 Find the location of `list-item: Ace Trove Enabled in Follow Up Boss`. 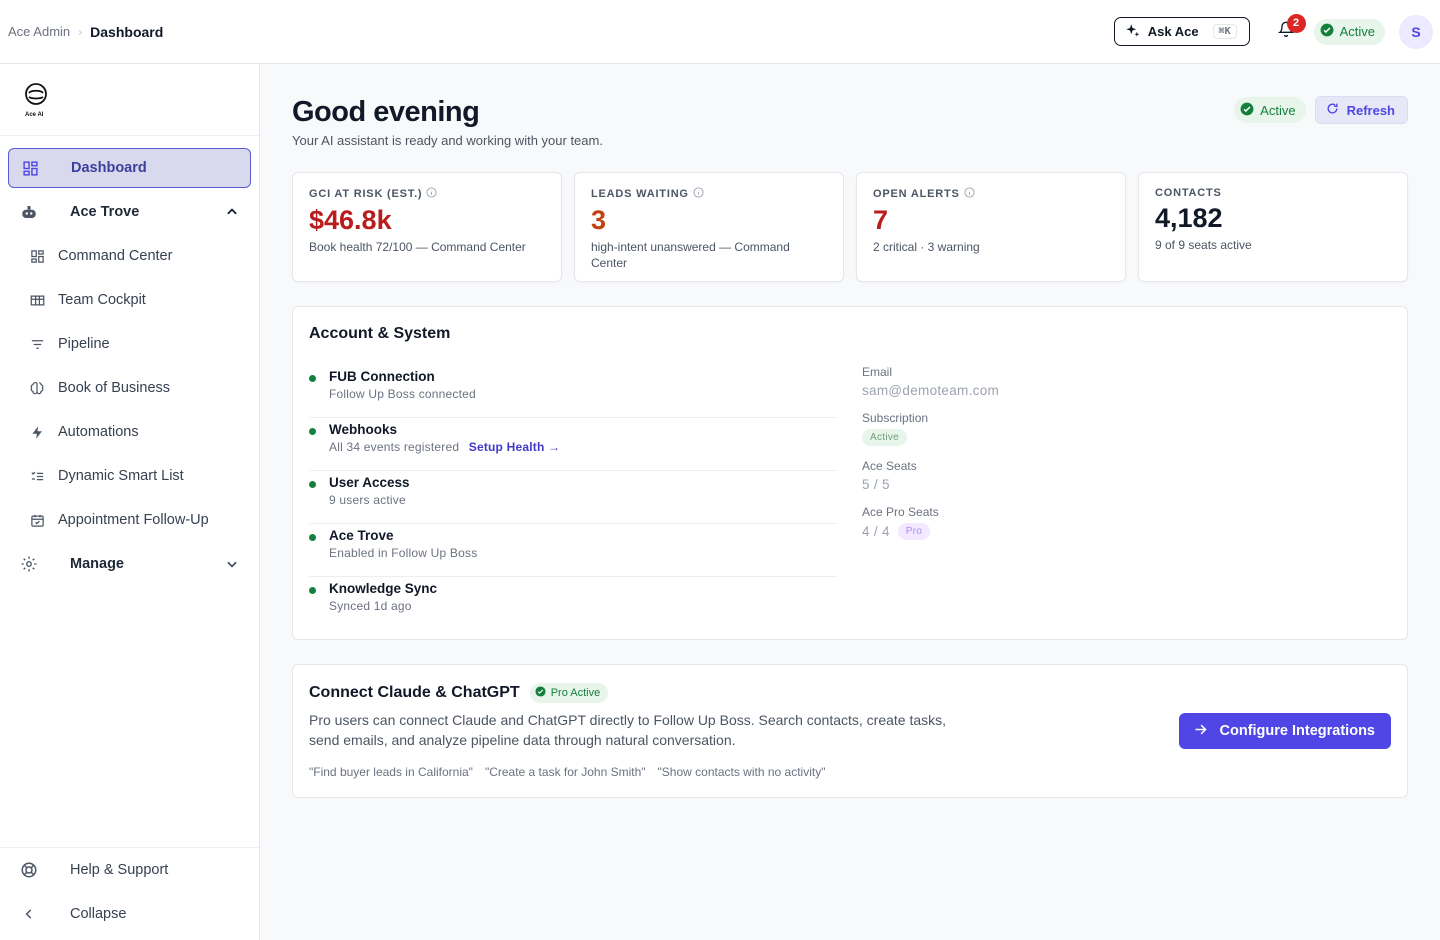

list-item: Ace Trove Enabled in Follow Up Boss is located at coordinates (573, 550).